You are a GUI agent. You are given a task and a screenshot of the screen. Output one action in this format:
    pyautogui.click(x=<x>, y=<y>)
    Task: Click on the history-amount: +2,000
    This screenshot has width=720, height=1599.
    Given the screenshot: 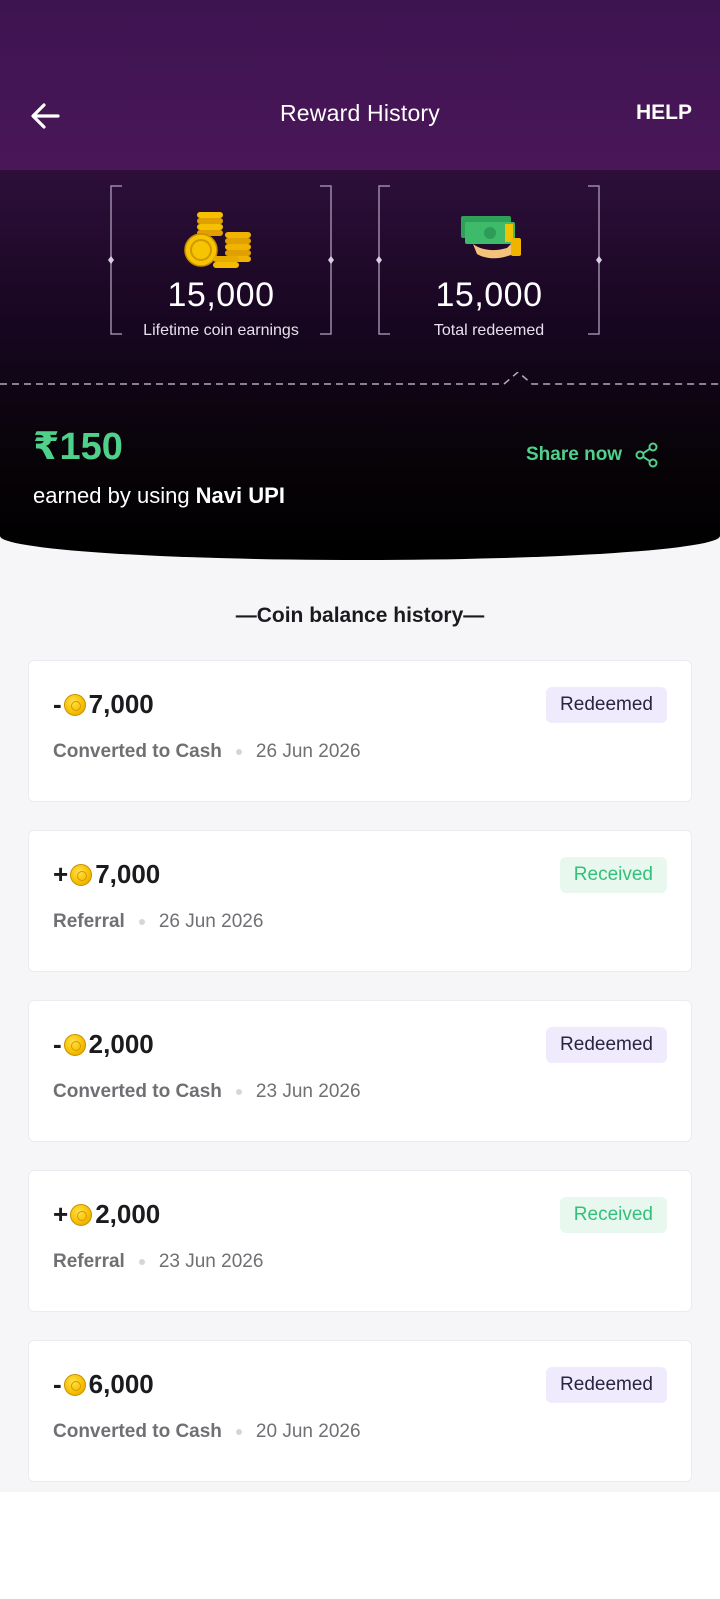 What is the action you would take?
    pyautogui.click(x=106, y=1214)
    